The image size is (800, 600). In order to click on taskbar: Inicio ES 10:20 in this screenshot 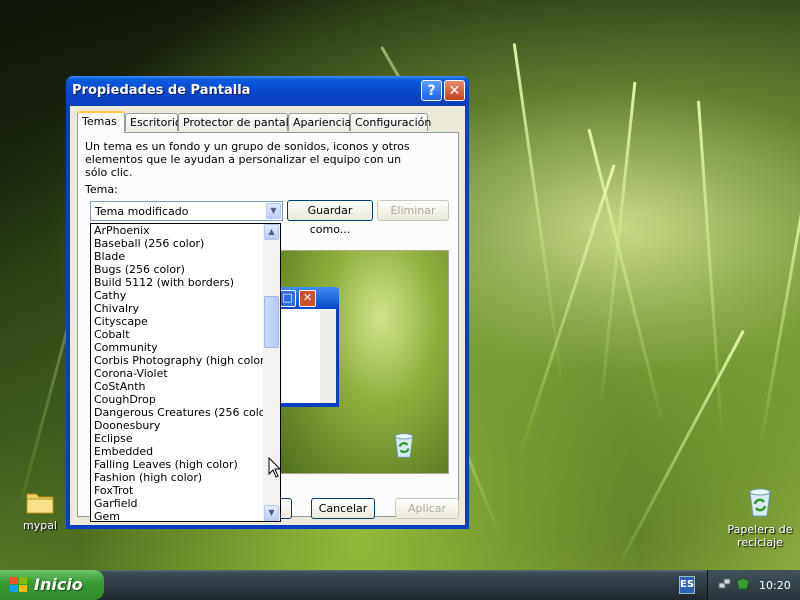, I will do `click(400, 585)`.